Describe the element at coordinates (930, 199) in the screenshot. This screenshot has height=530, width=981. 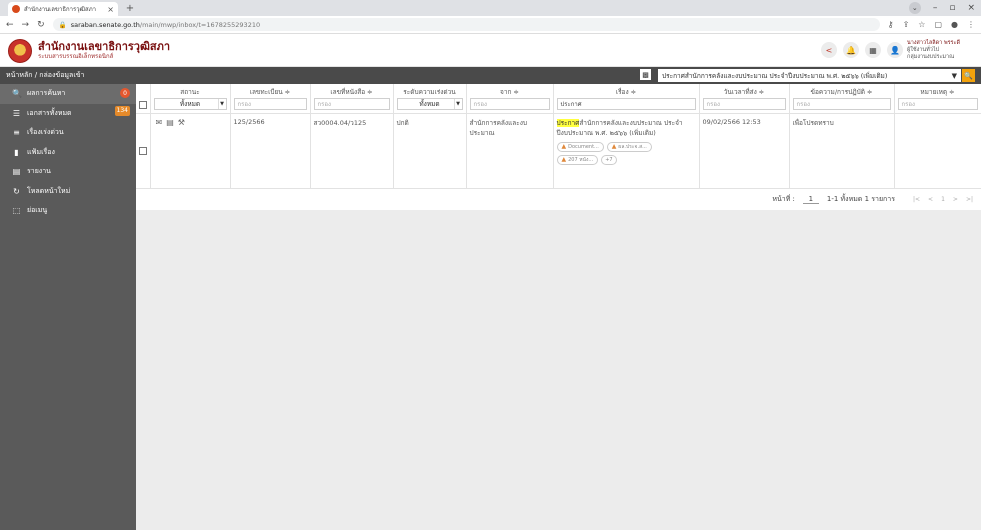
I see `prev-page-button: <` at that location.